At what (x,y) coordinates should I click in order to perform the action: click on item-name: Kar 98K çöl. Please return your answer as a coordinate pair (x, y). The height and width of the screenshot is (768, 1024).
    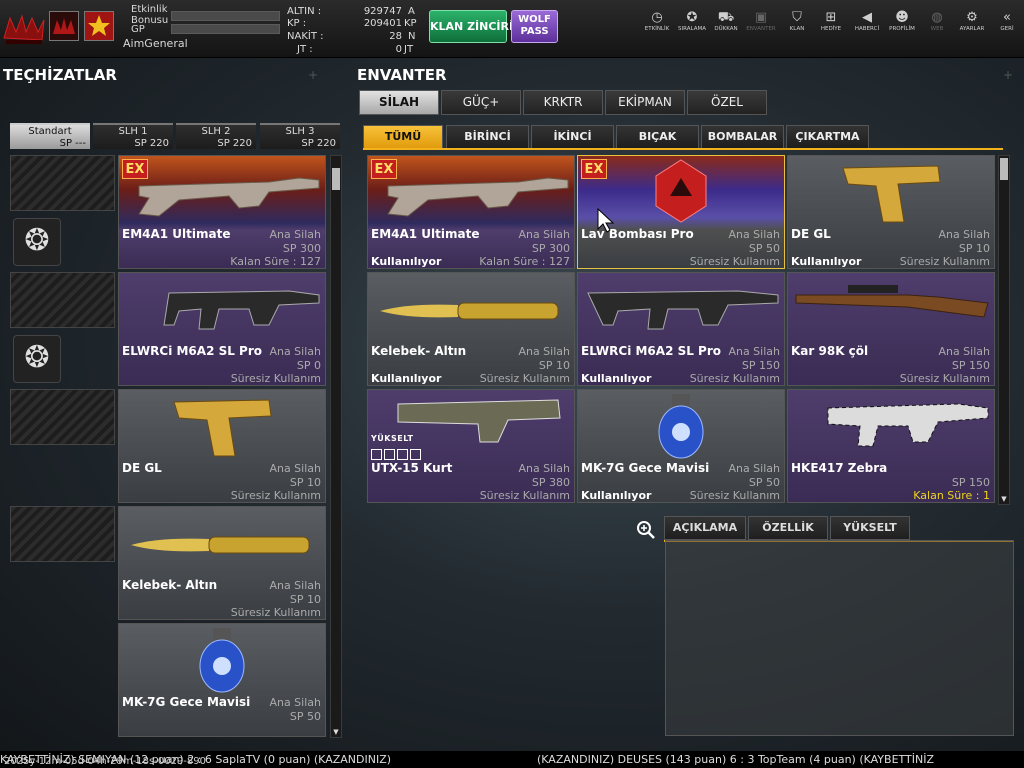
    Looking at the image, I should click on (830, 351).